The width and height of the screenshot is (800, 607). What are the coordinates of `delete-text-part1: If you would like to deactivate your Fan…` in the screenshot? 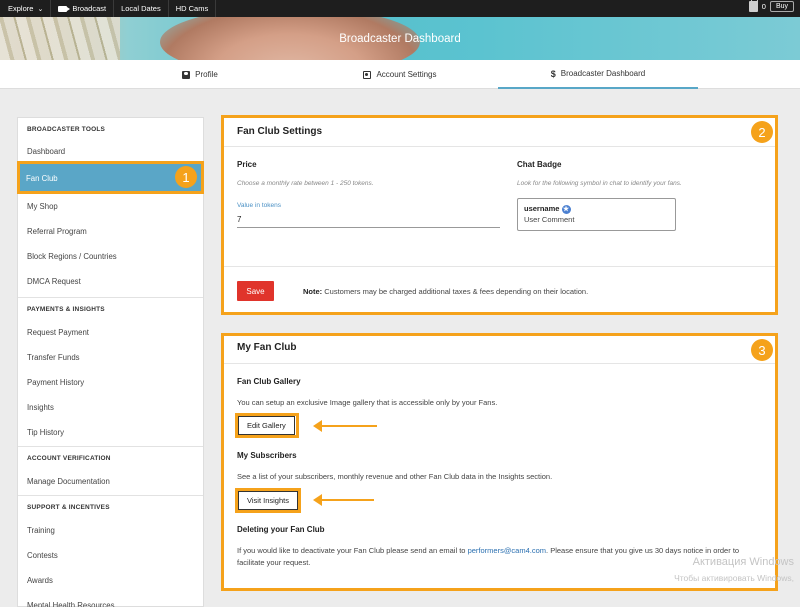 It's located at (351, 550).